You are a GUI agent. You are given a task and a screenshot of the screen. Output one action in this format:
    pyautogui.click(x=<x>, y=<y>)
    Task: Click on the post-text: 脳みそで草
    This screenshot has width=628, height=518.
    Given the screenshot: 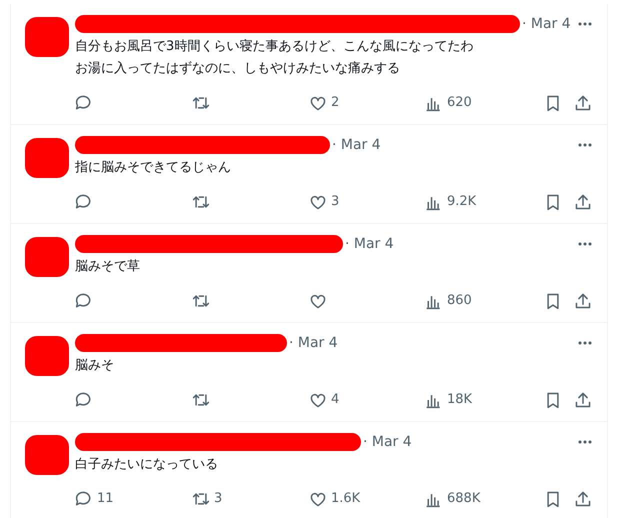 What is the action you would take?
    pyautogui.click(x=108, y=267)
    